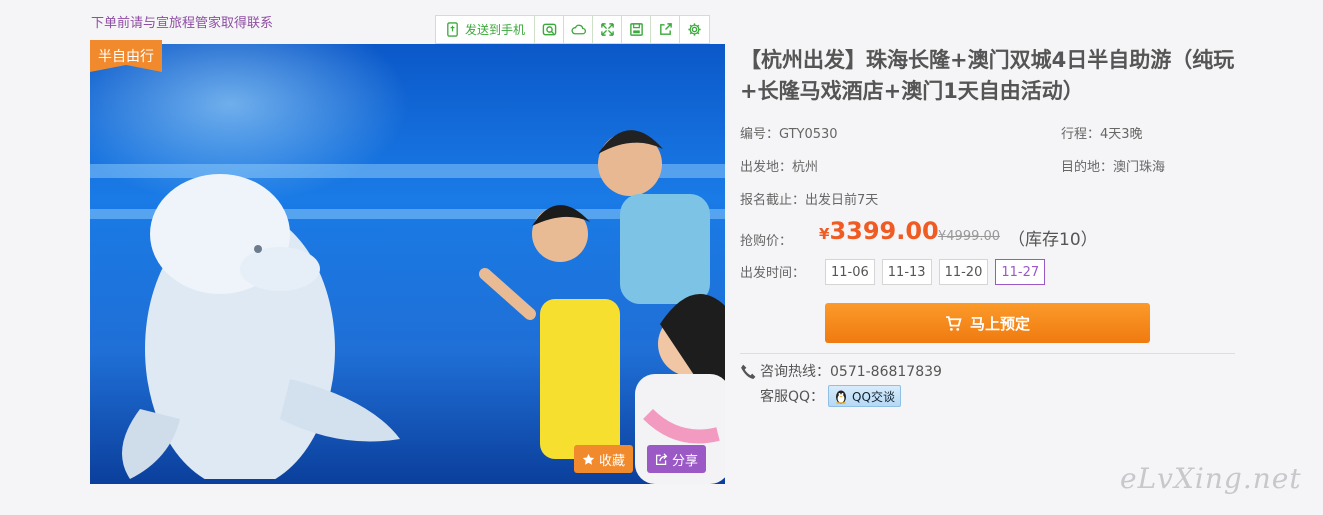 This screenshot has width=1323, height=515. I want to click on contact-notice: 下单前请与宣旅程管家取得联系, so click(182, 23).